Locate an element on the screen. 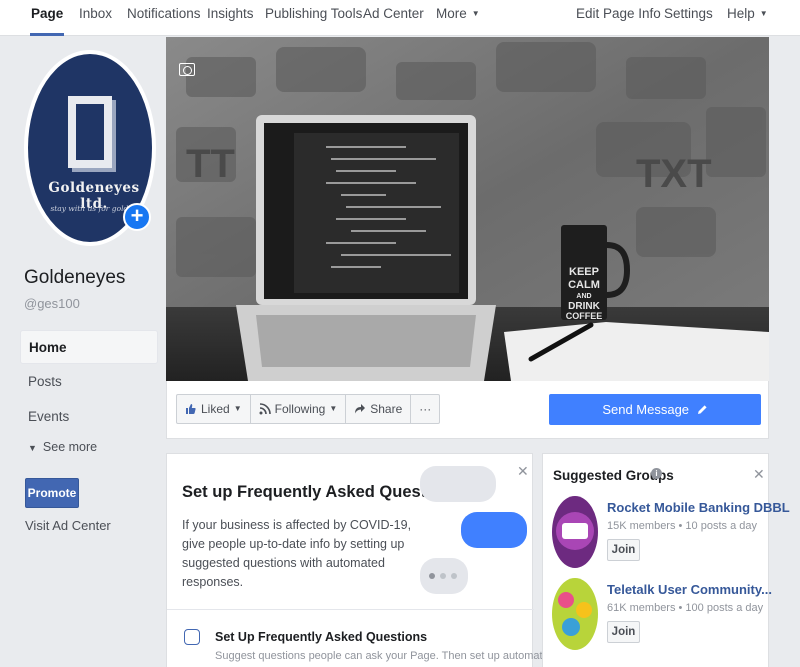 The image size is (800, 667). group-meta: 61K members • 100 posts a day is located at coordinates (685, 608).